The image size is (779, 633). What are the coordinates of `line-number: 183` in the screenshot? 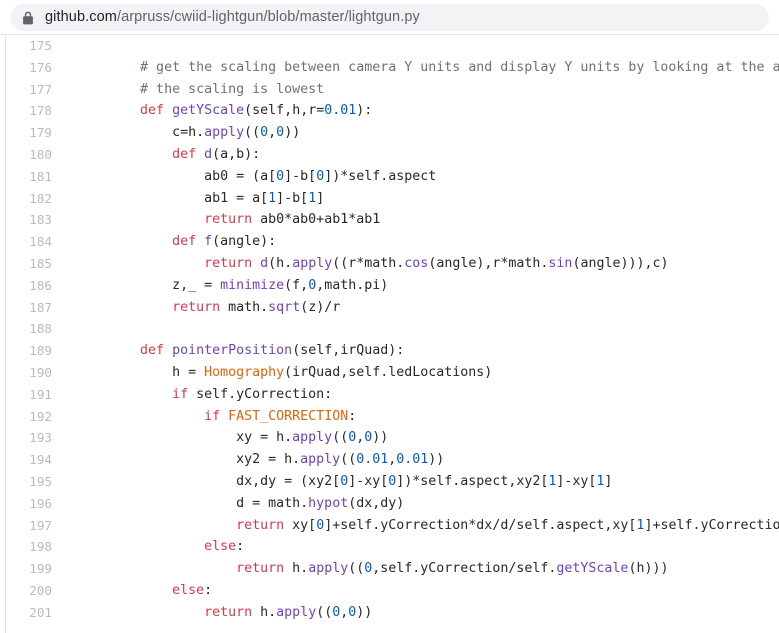 It's located at (31, 220).